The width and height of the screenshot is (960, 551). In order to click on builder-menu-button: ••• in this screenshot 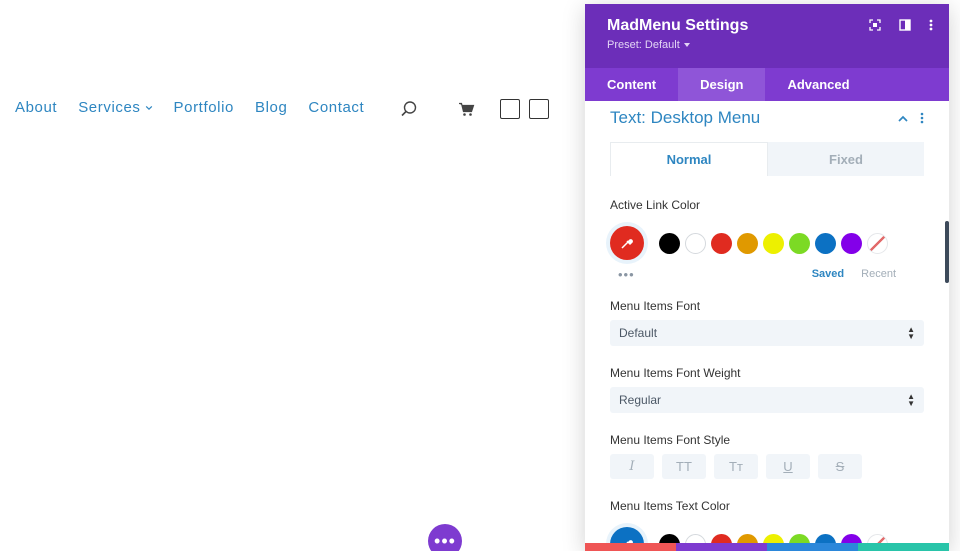, I will do `click(445, 537)`.